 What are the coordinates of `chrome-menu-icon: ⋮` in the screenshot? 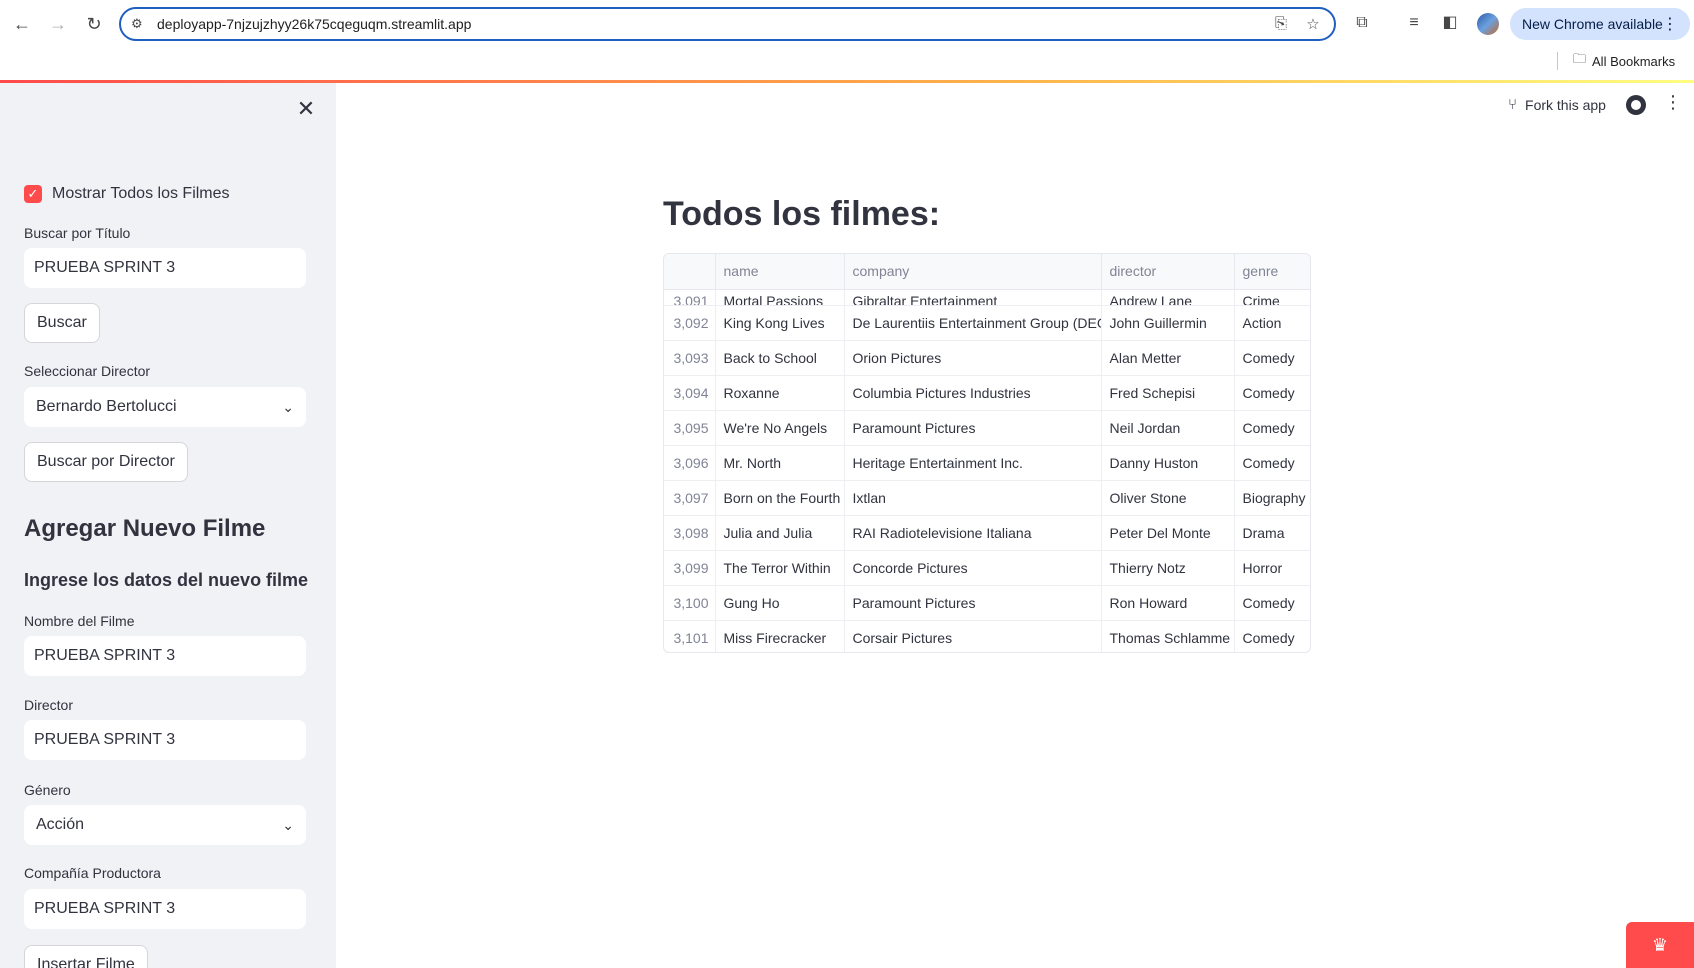 It's located at (1670, 24).